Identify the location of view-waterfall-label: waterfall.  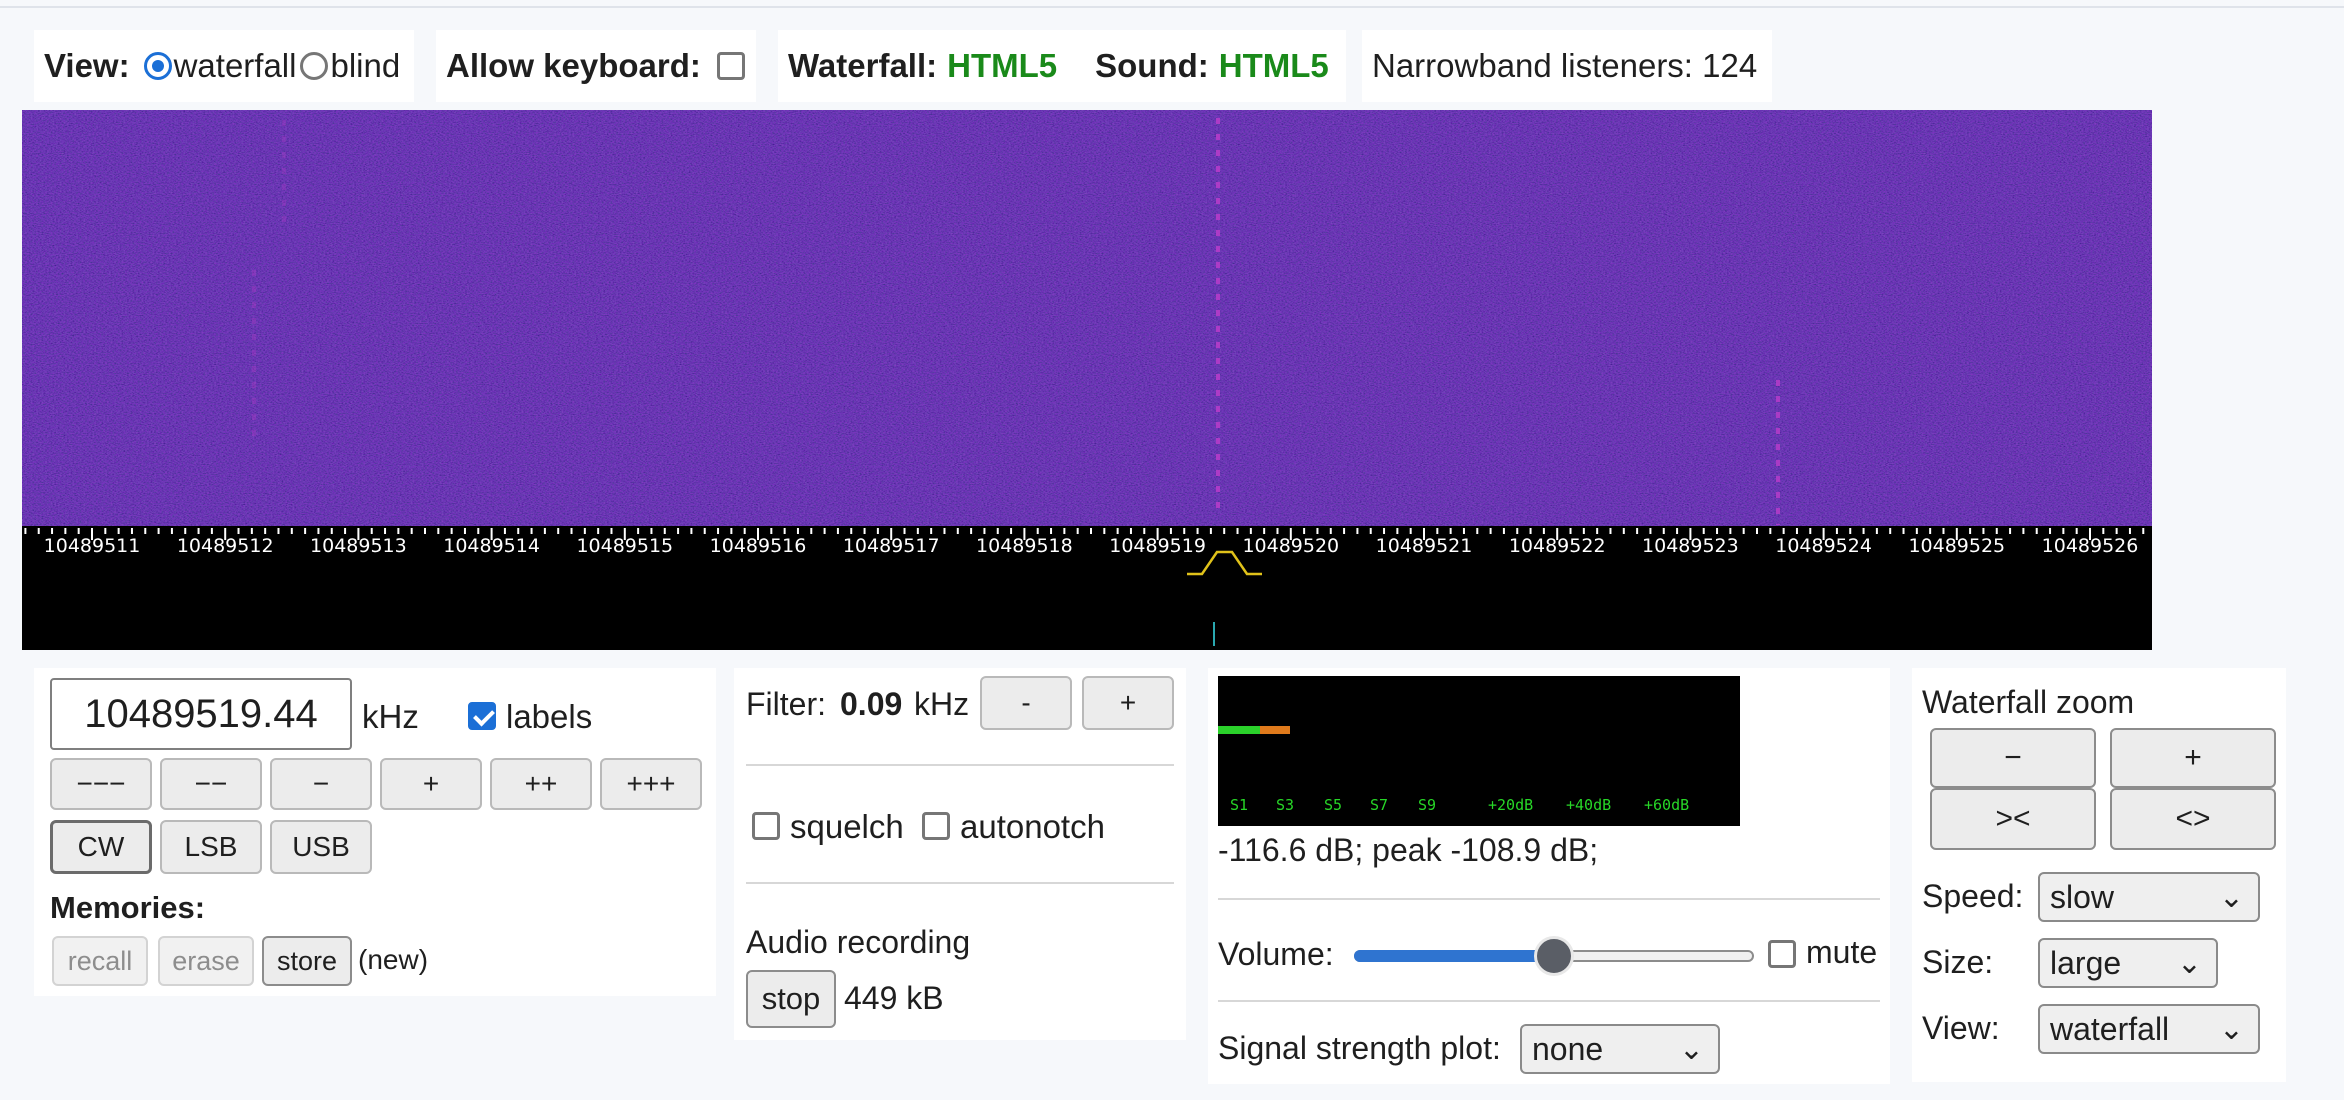
(235, 66).